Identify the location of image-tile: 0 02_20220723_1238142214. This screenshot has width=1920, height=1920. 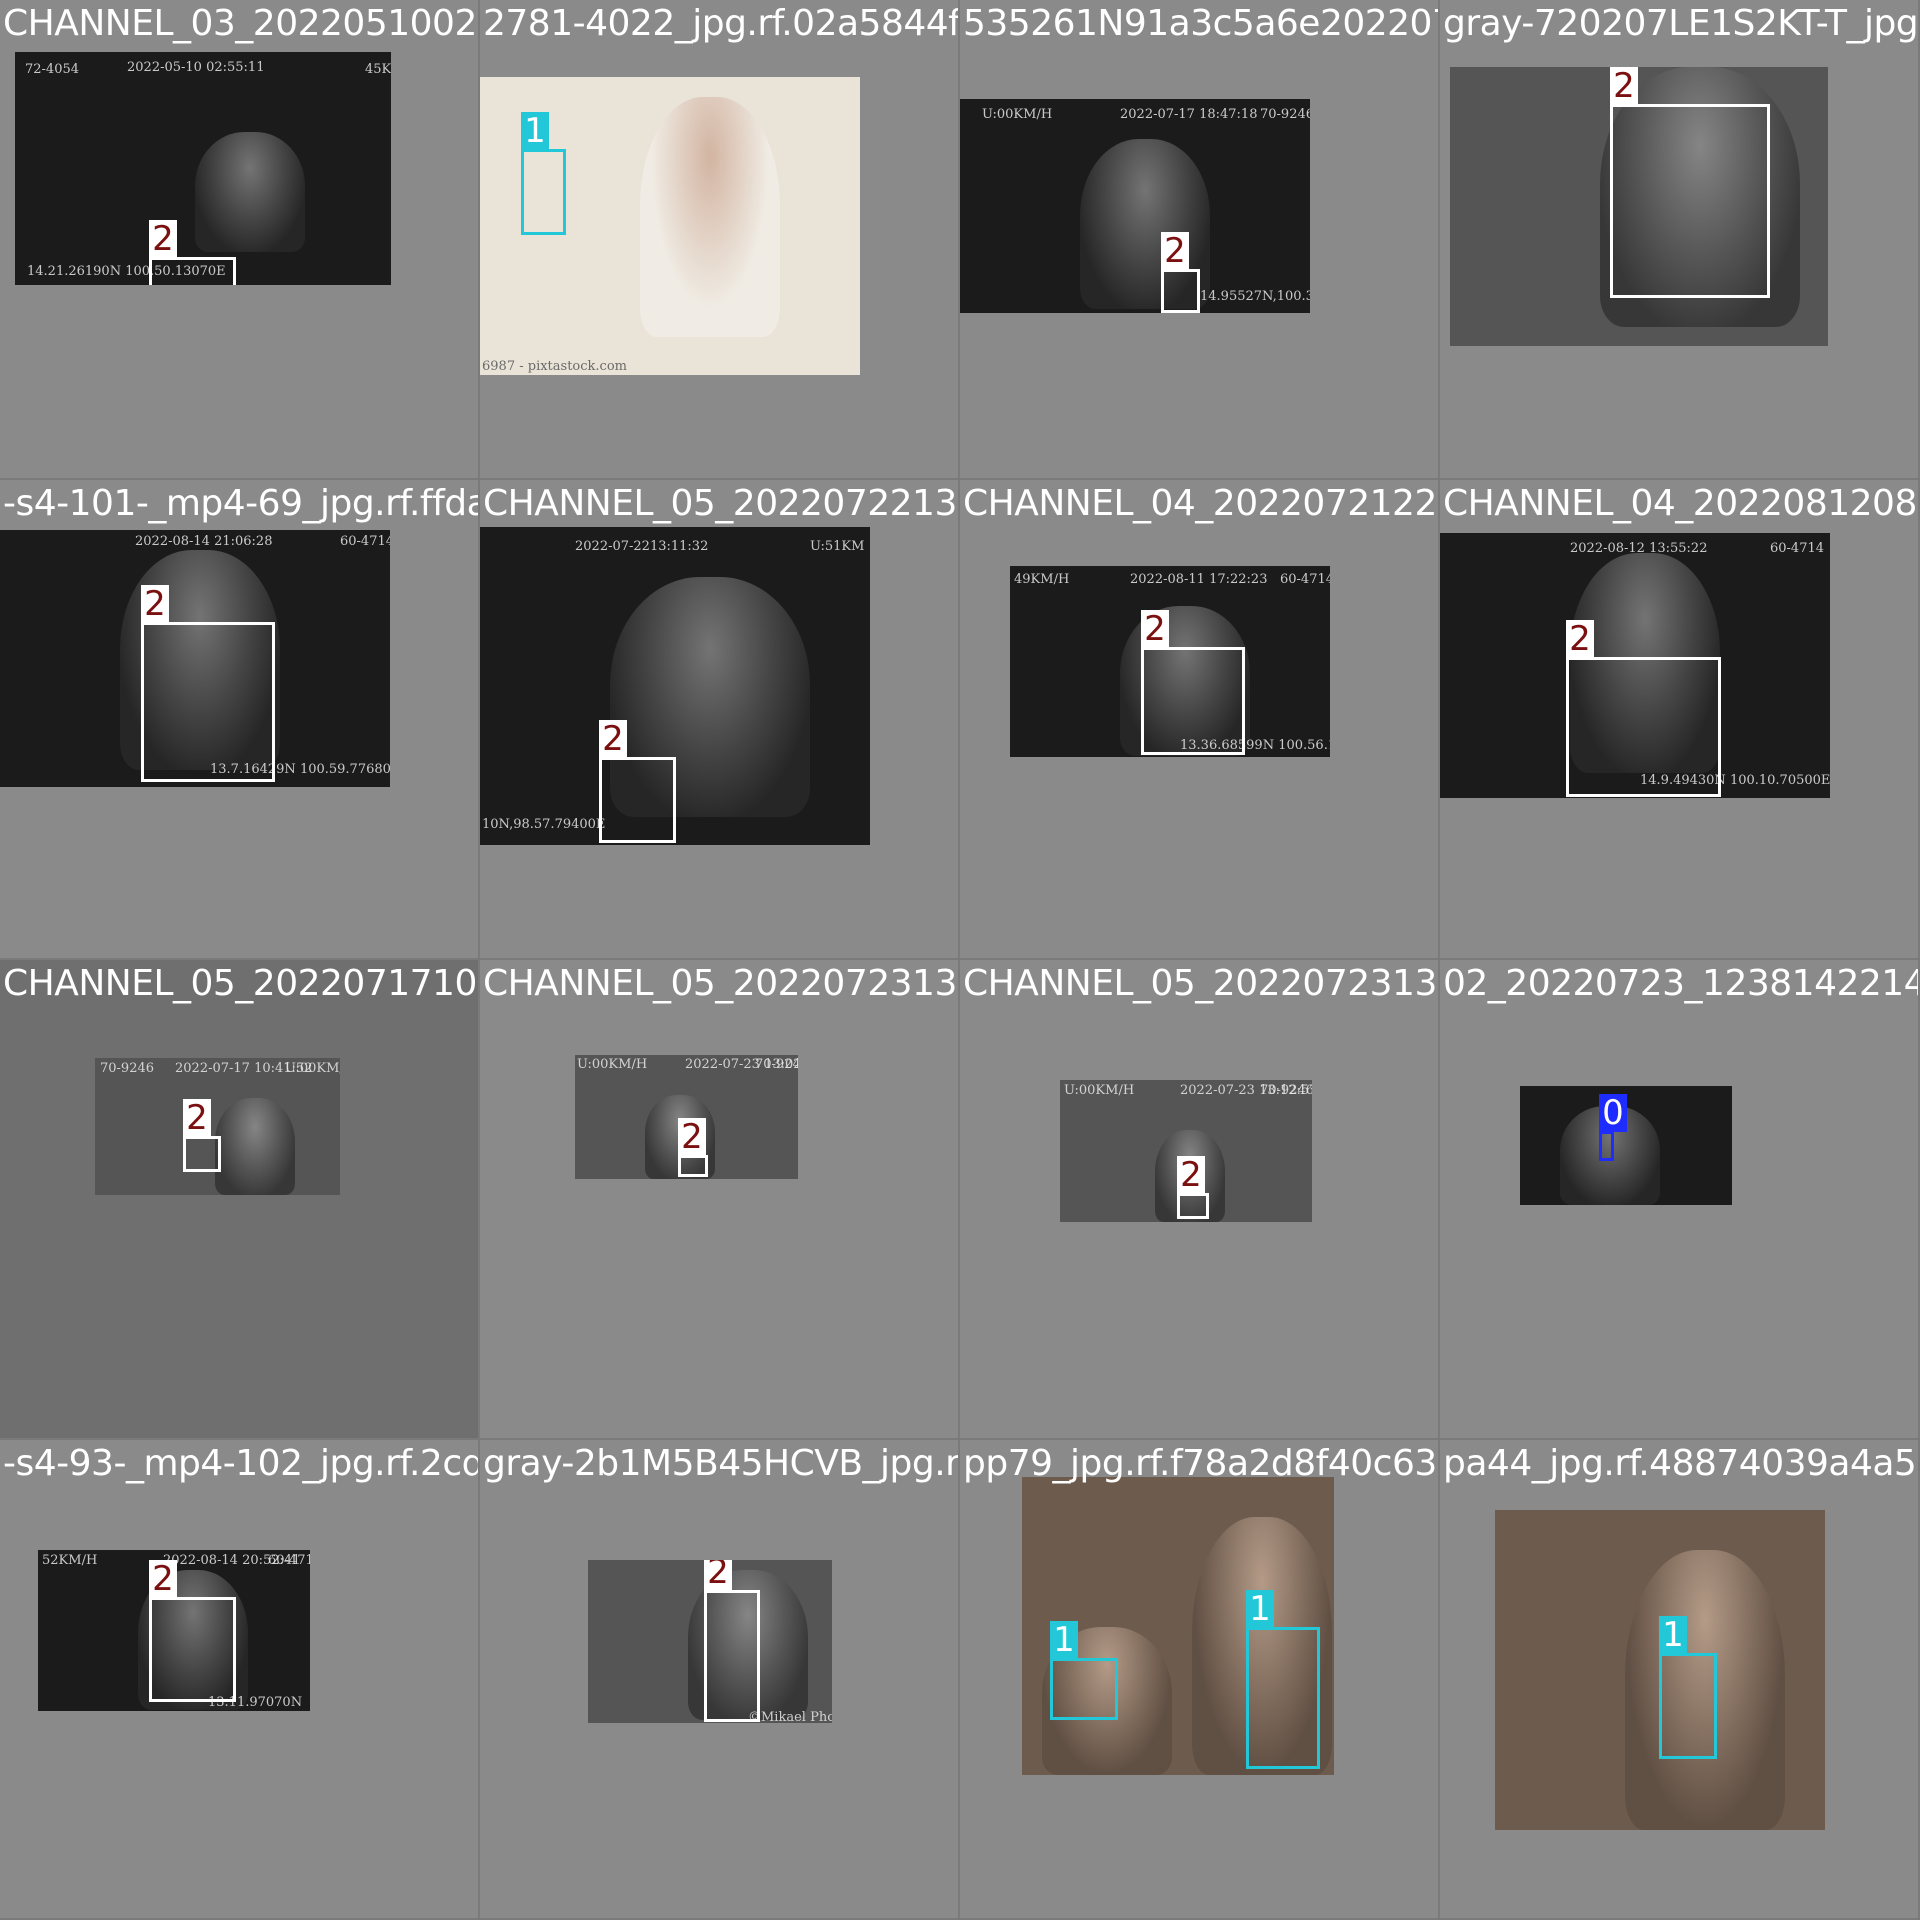
(1679, 1199).